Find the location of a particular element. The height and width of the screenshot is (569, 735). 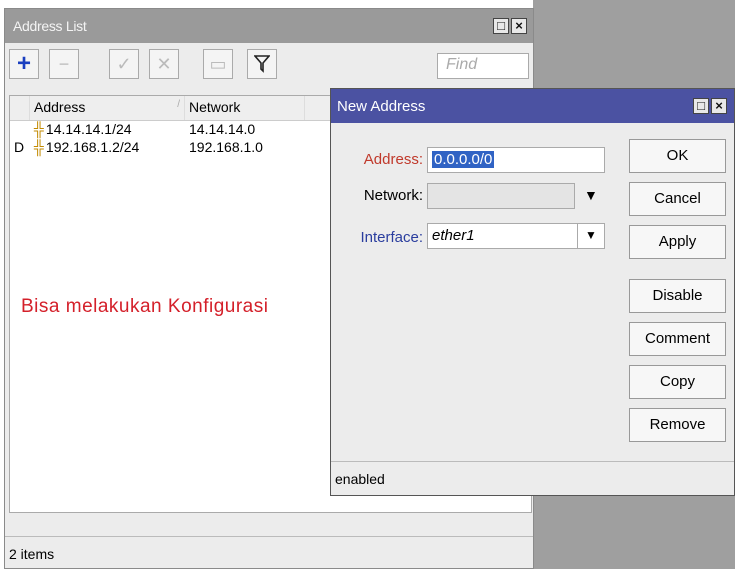

comment-icon: ▭ is located at coordinates (218, 64).